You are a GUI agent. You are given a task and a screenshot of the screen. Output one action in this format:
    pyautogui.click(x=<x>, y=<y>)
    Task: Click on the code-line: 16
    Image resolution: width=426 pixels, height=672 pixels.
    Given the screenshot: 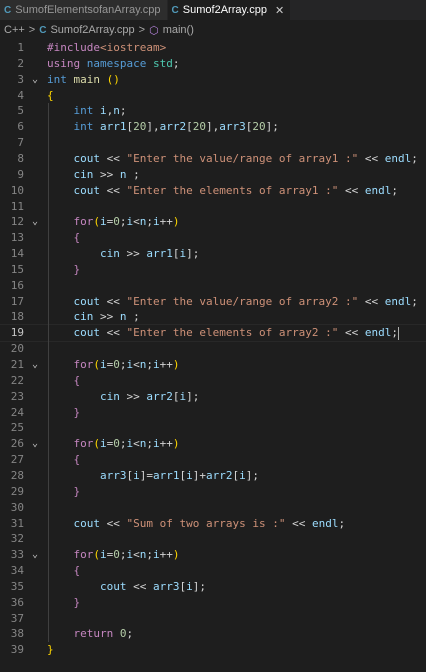 What is the action you would take?
    pyautogui.click(x=213, y=286)
    